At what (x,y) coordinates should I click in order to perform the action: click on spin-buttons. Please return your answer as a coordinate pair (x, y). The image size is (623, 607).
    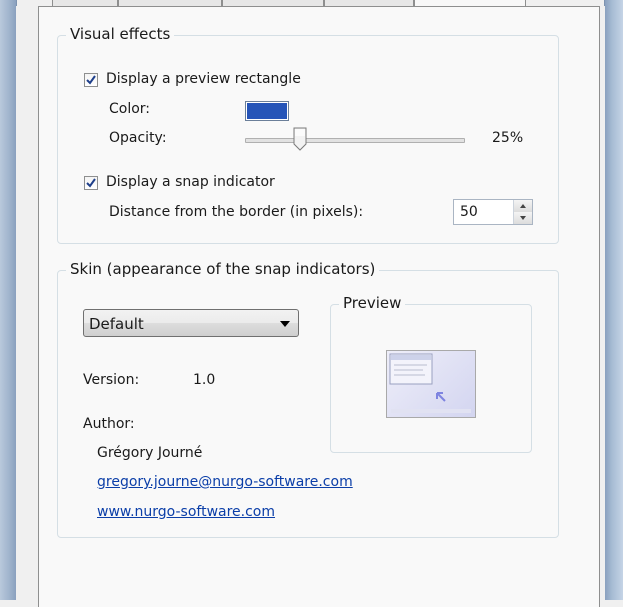
    Looking at the image, I should click on (522, 212).